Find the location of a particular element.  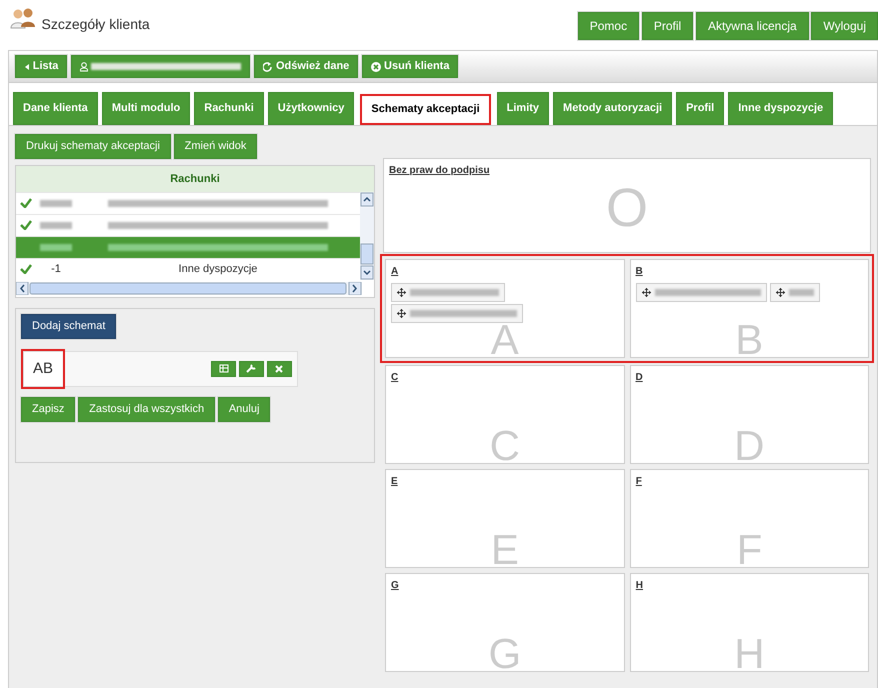

add-schema-button: Dodaj schemat is located at coordinates (68, 326).